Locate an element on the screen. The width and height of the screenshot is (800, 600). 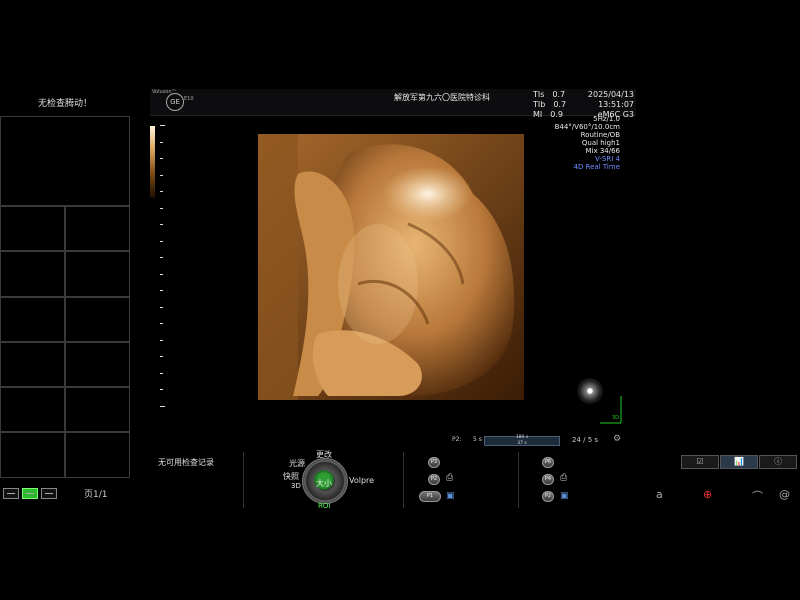
cine-left-value: 5 s is located at coordinates (477, 439).